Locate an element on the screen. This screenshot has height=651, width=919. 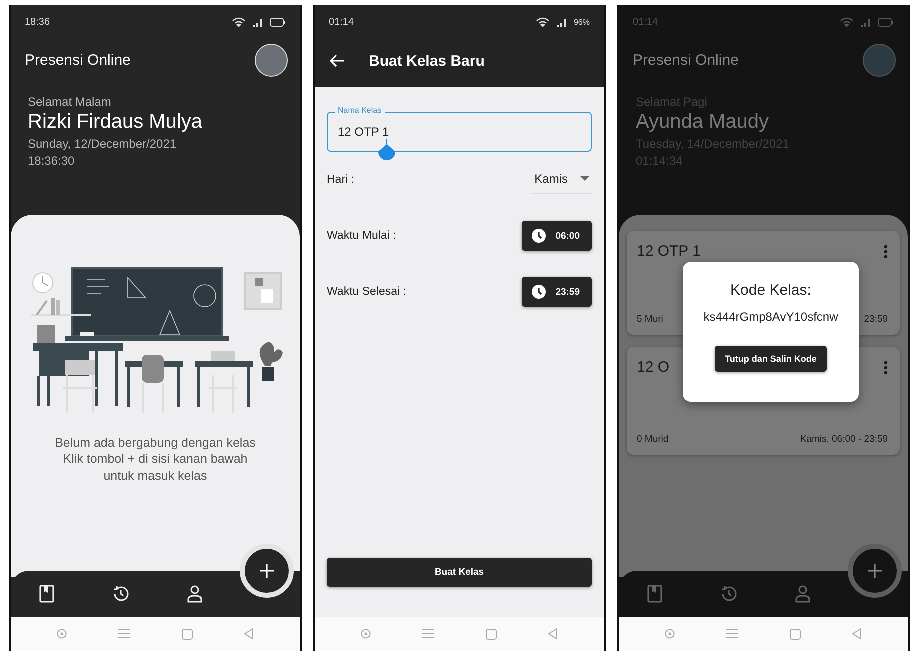
greeting-text: Selamat Malam is located at coordinates (70, 102).